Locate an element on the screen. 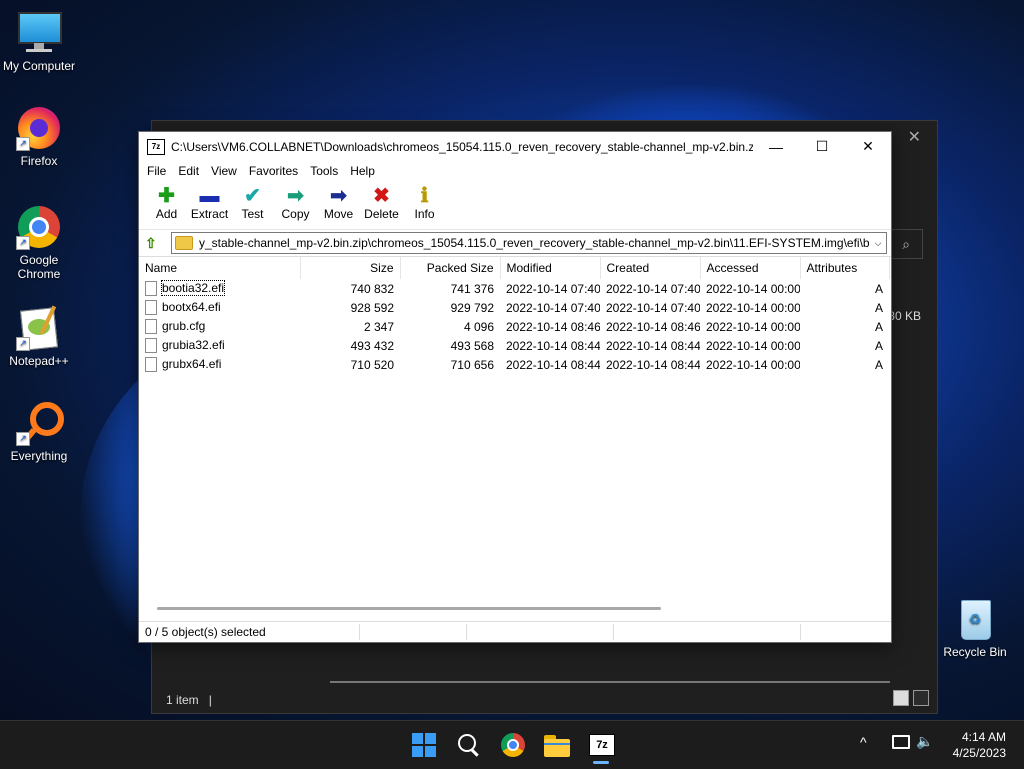 The width and height of the screenshot is (1024, 769). close-icon: ✕ is located at coordinates (914, 137).